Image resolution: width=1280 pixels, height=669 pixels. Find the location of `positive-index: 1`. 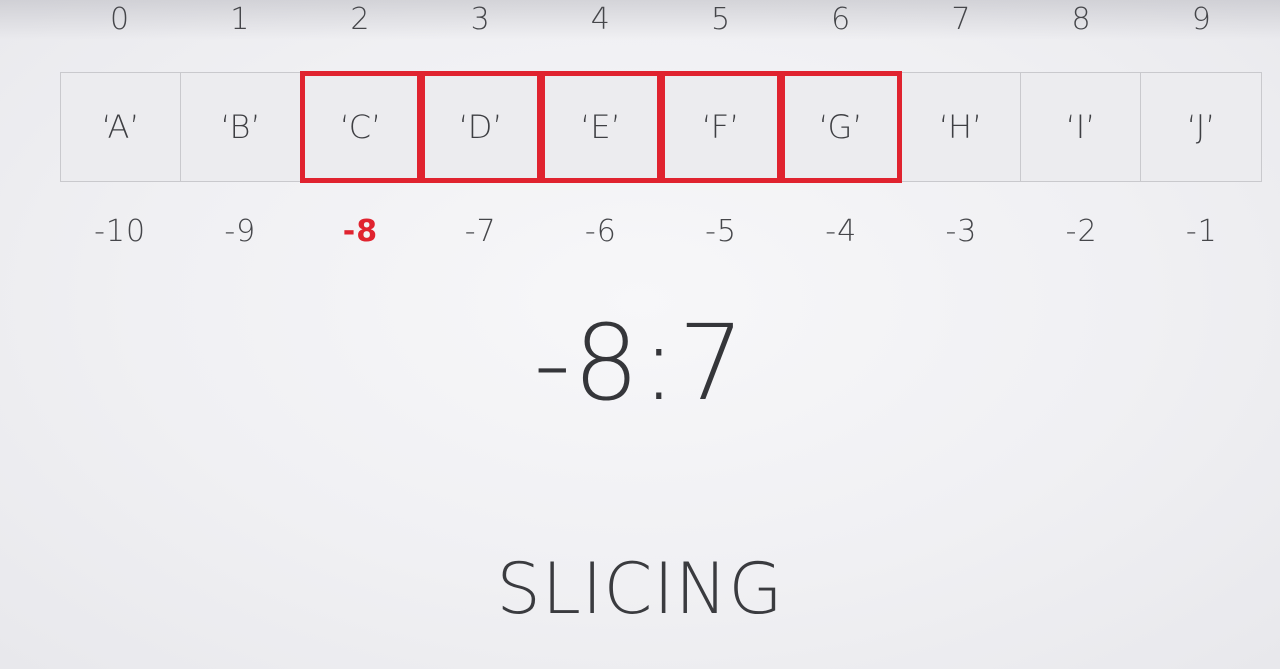

positive-index: 1 is located at coordinates (240, 19).